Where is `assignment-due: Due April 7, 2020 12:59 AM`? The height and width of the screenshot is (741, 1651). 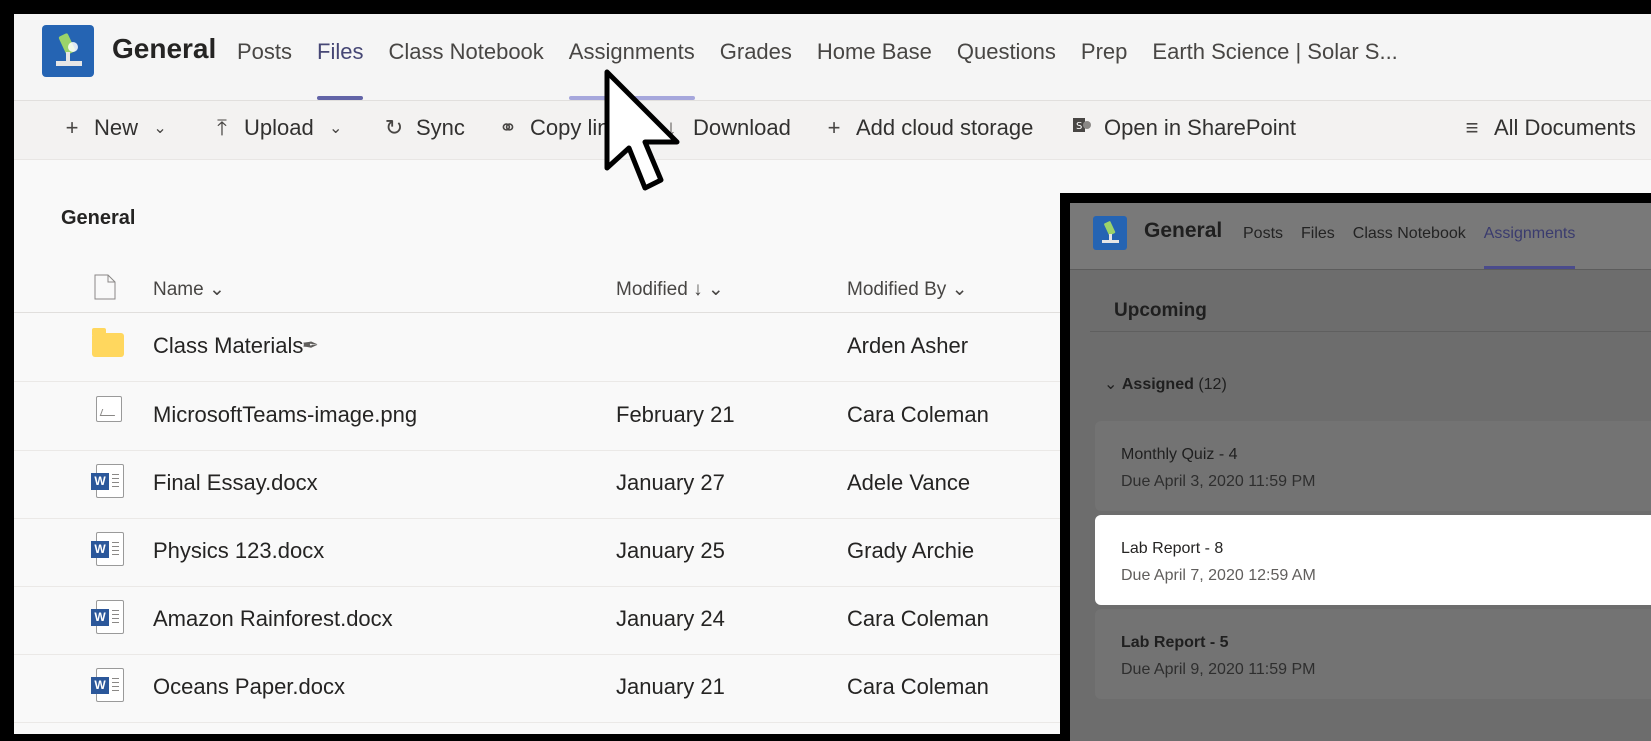
assignment-due: Due April 7, 2020 12:59 AM is located at coordinates (1218, 575).